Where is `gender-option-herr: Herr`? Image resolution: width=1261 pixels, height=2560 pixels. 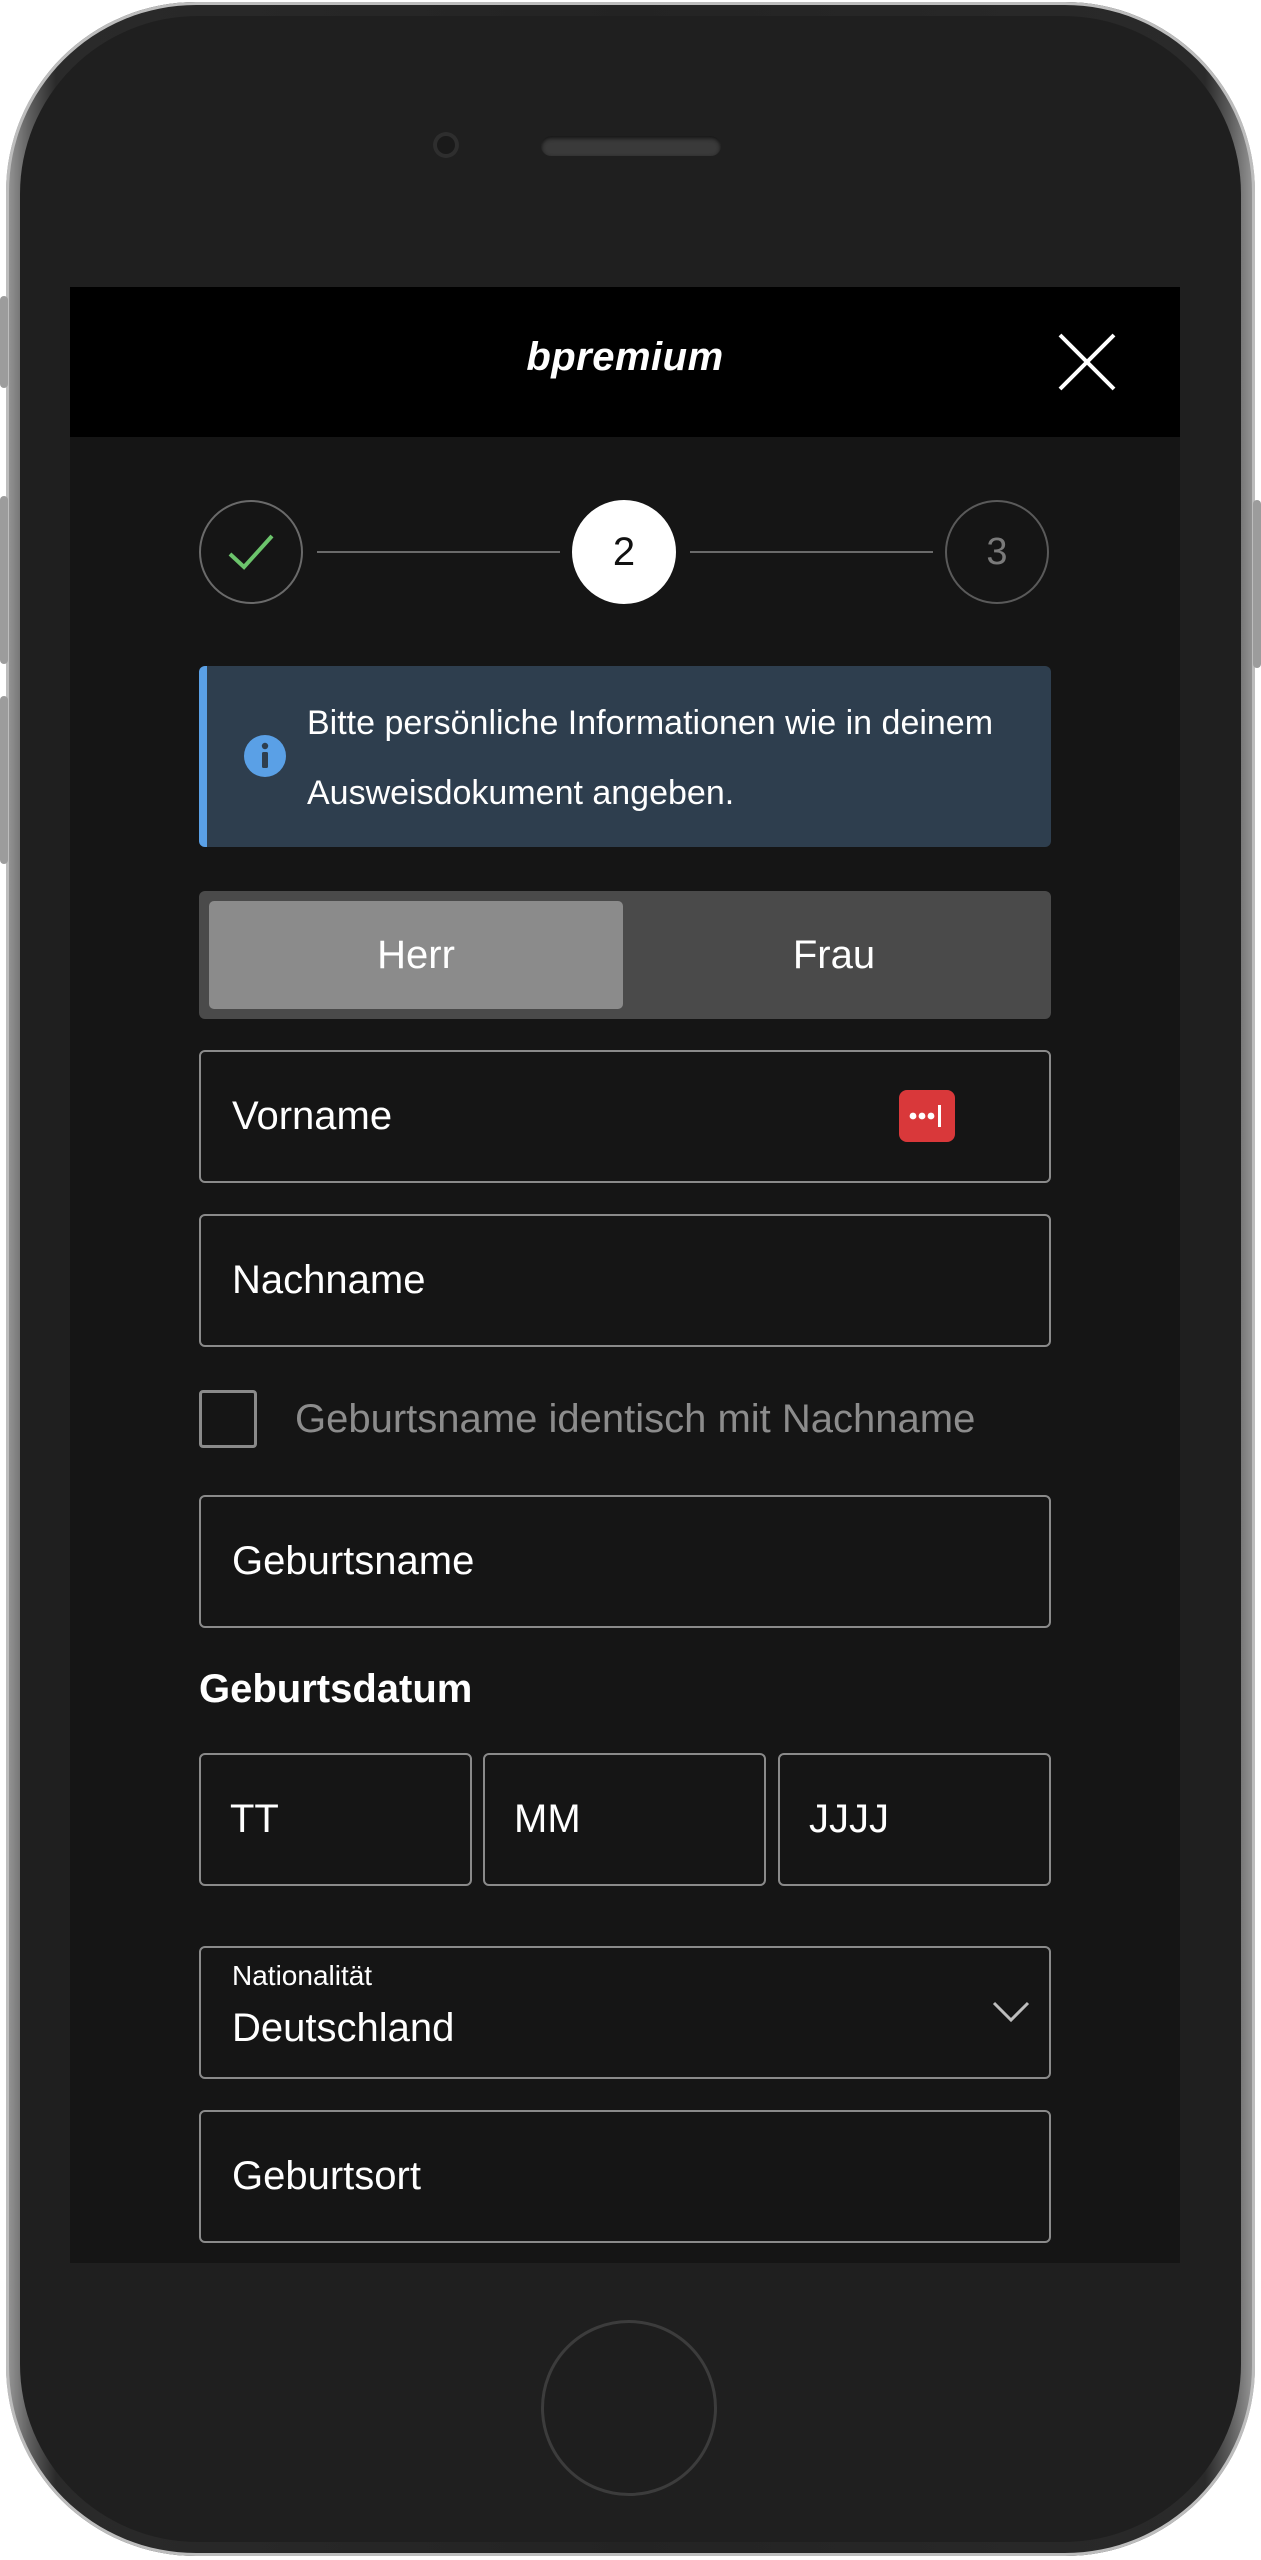
gender-option-herr: Herr is located at coordinates (416, 955).